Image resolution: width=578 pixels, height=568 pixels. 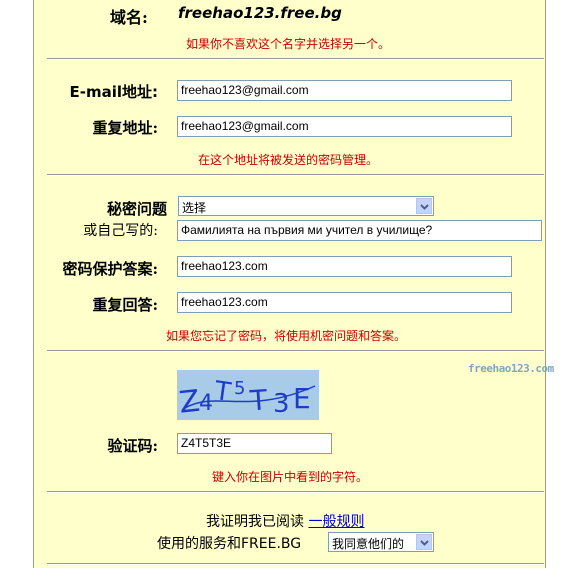 I want to click on freehao-watermark: freehao123.com, so click(x=511, y=368).